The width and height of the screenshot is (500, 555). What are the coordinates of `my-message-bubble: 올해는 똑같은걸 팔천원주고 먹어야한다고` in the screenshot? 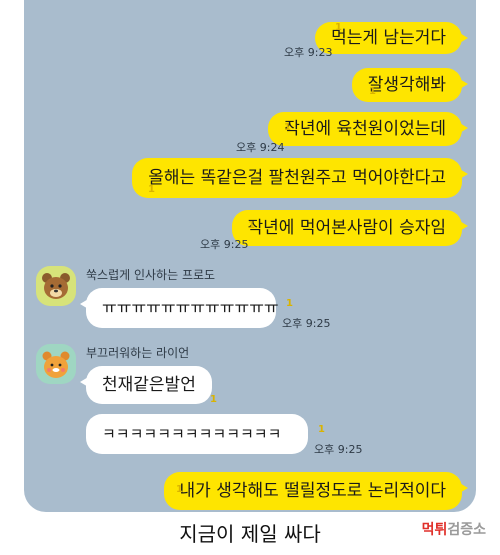 It's located at (300, 178).